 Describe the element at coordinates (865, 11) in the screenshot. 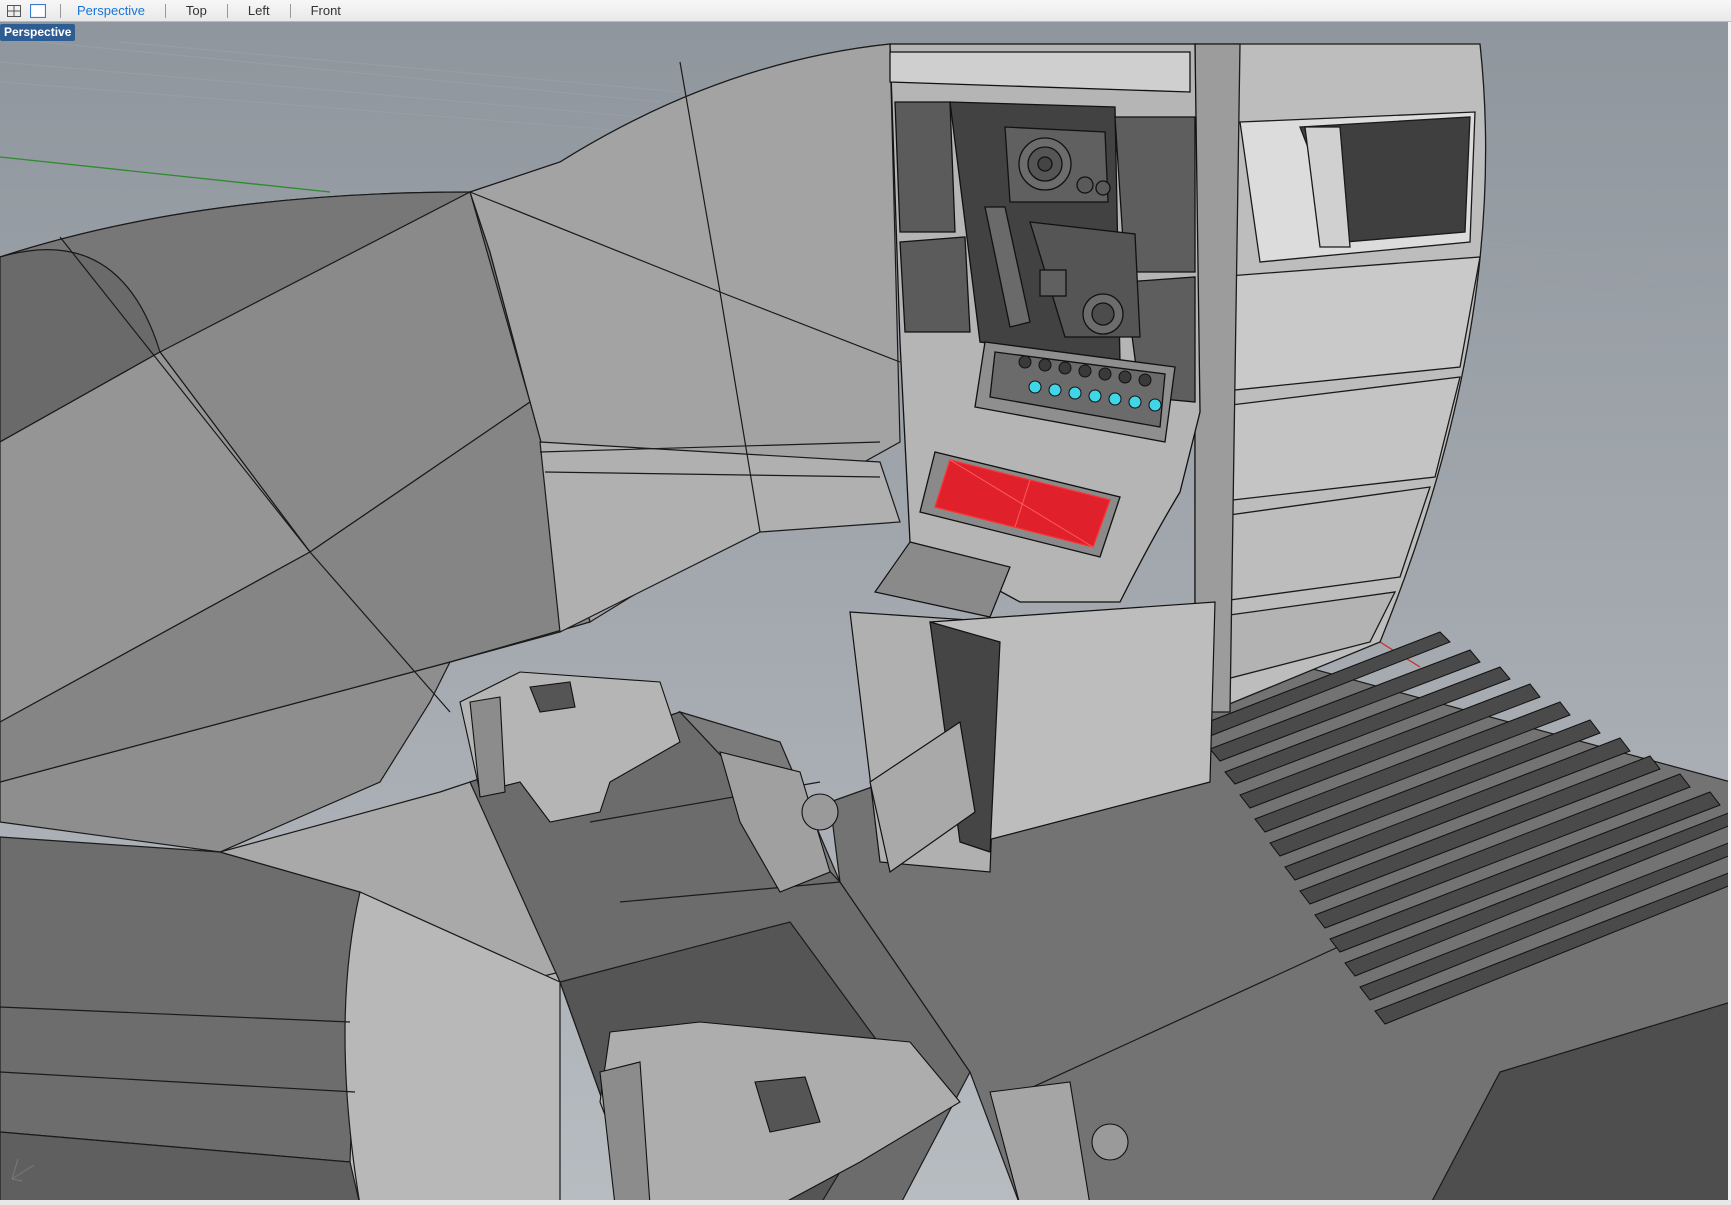

I see `viewport-tab-bar: Perspective Top Left Front` at that location.